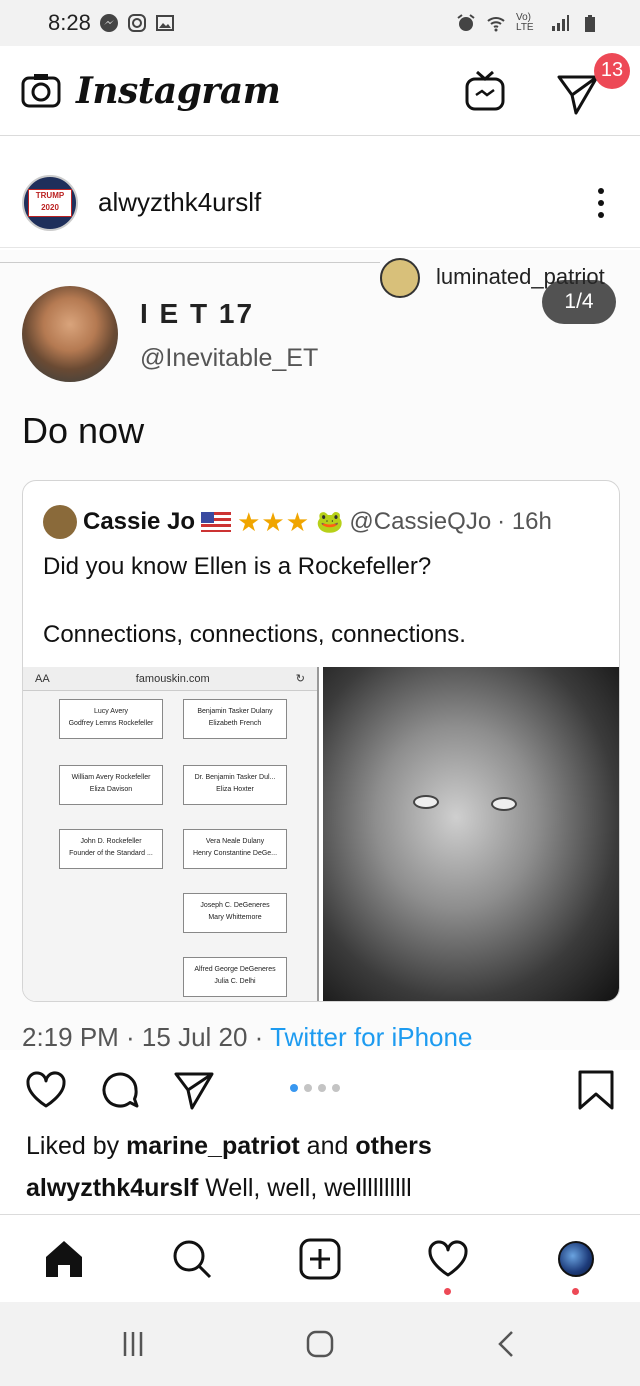 This screenshot has height=1386, width=640. Describe the element at coordinates (235, 977) in the screenshot. I see `tree-node: Alfred George DeGeneres Julia C. Delhi` at that location.